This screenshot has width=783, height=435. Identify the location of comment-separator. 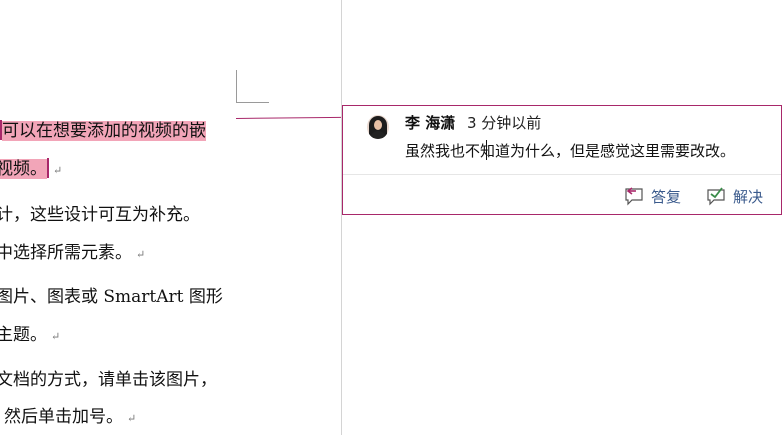
(562, 174).